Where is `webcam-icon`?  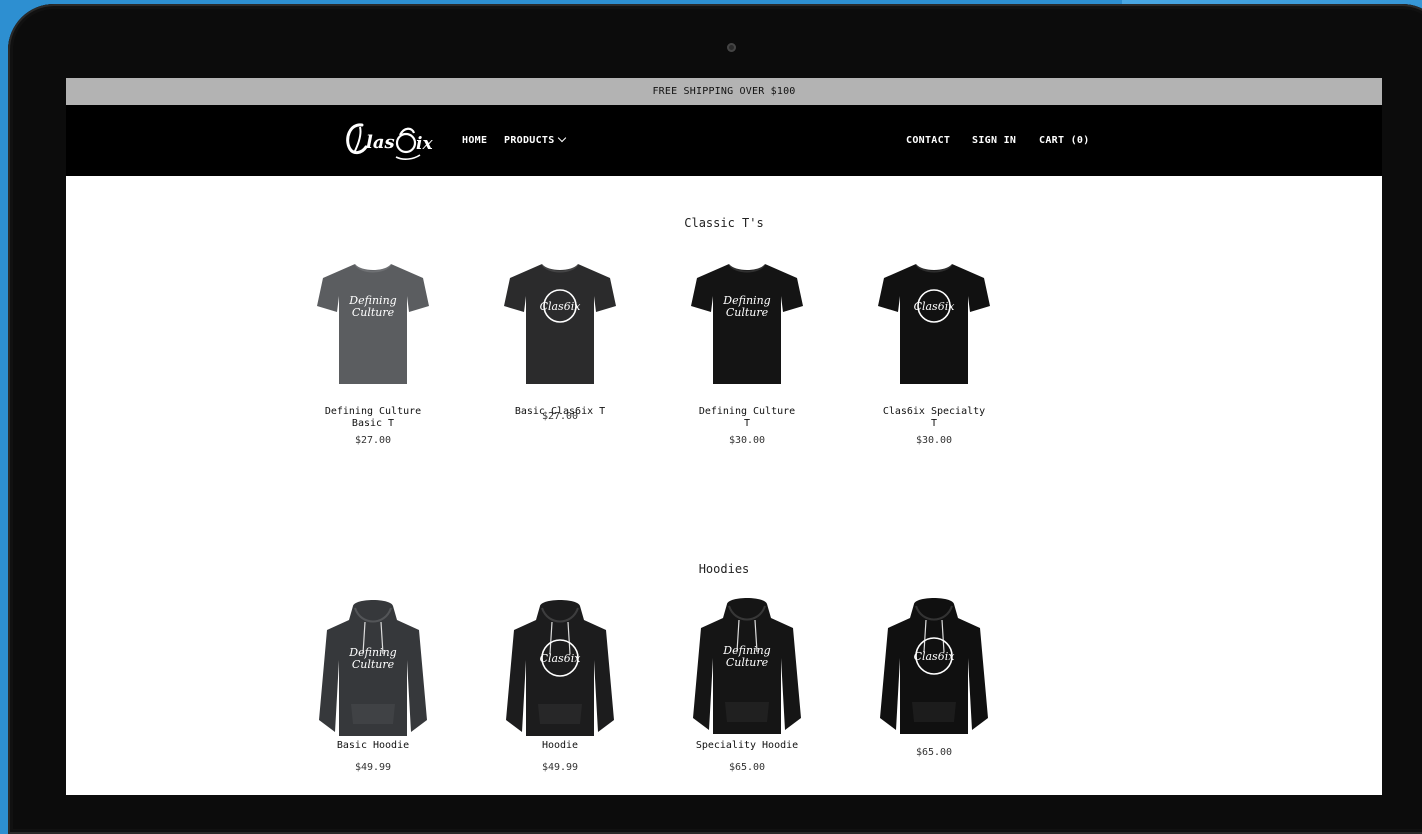
webcam-icon is located at coordinates (731, 47).